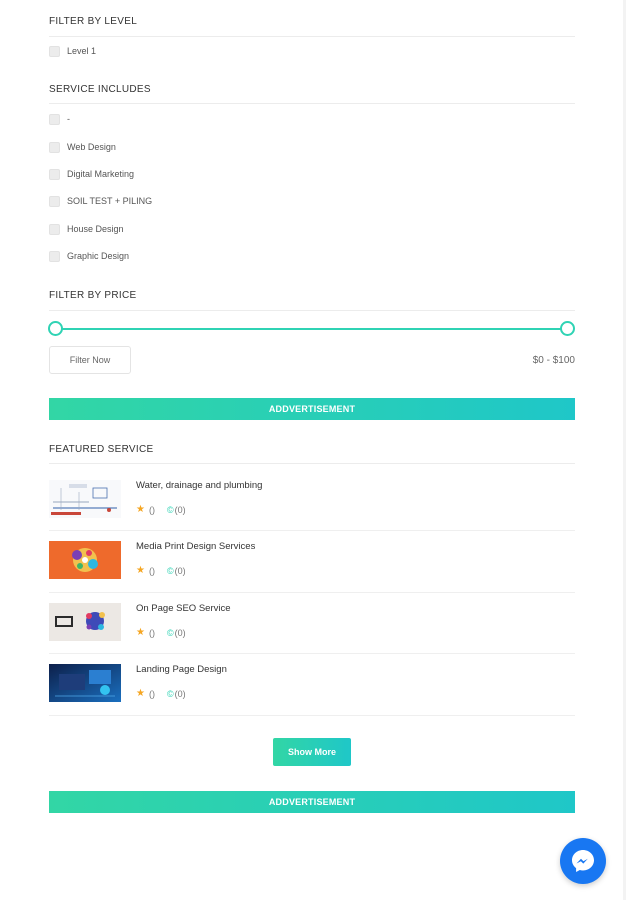  I want to click on featured-service-title: FEATURED SERVICE, so click(101, 449).